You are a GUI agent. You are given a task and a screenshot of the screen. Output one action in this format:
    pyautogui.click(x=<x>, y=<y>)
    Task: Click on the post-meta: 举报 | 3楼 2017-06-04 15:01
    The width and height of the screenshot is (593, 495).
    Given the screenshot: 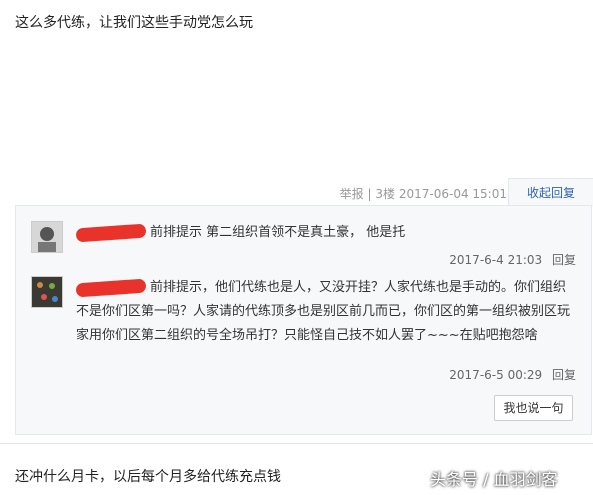 What is the action you would take?
    pyautogui.click(x=423, y=193)
    